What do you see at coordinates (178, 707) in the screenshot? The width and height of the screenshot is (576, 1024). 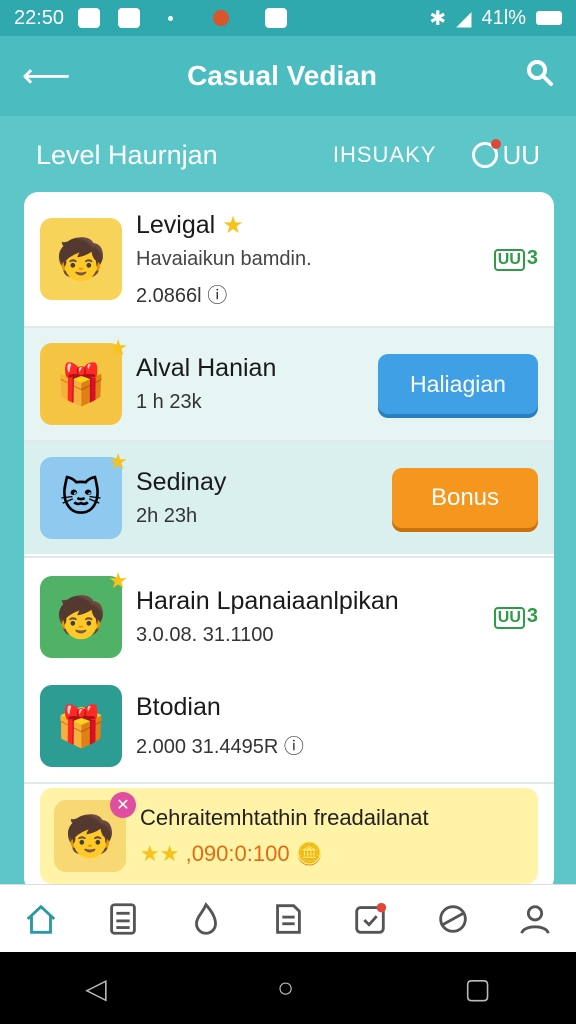 I see `item-name: Btodian` at bounding box center [178, 707].